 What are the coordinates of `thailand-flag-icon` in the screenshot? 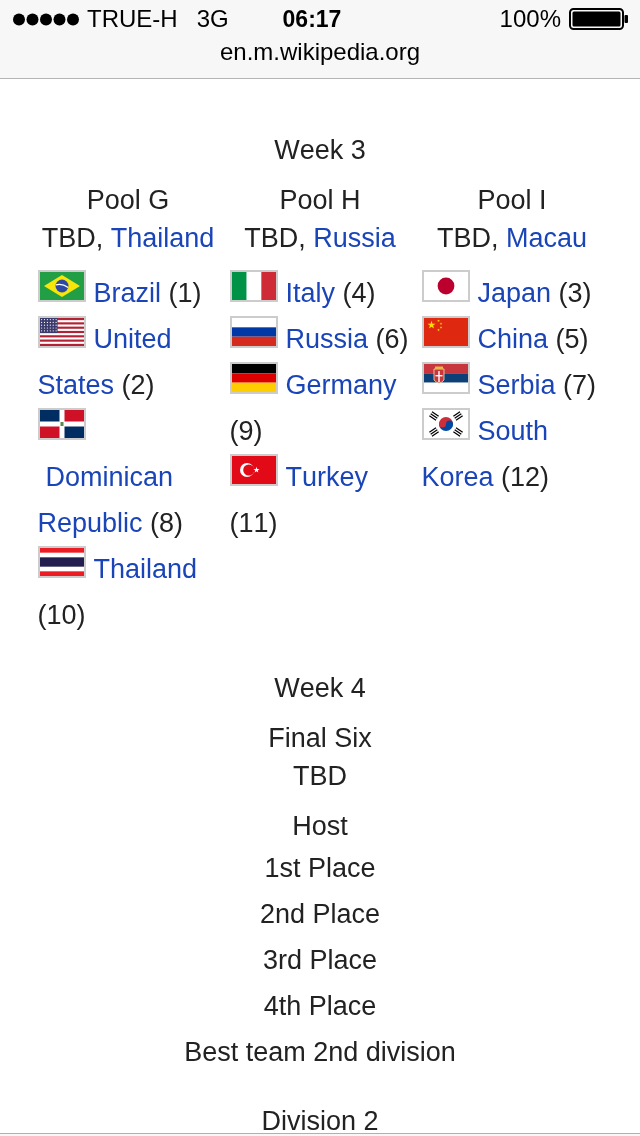 It's located at (61, 562).